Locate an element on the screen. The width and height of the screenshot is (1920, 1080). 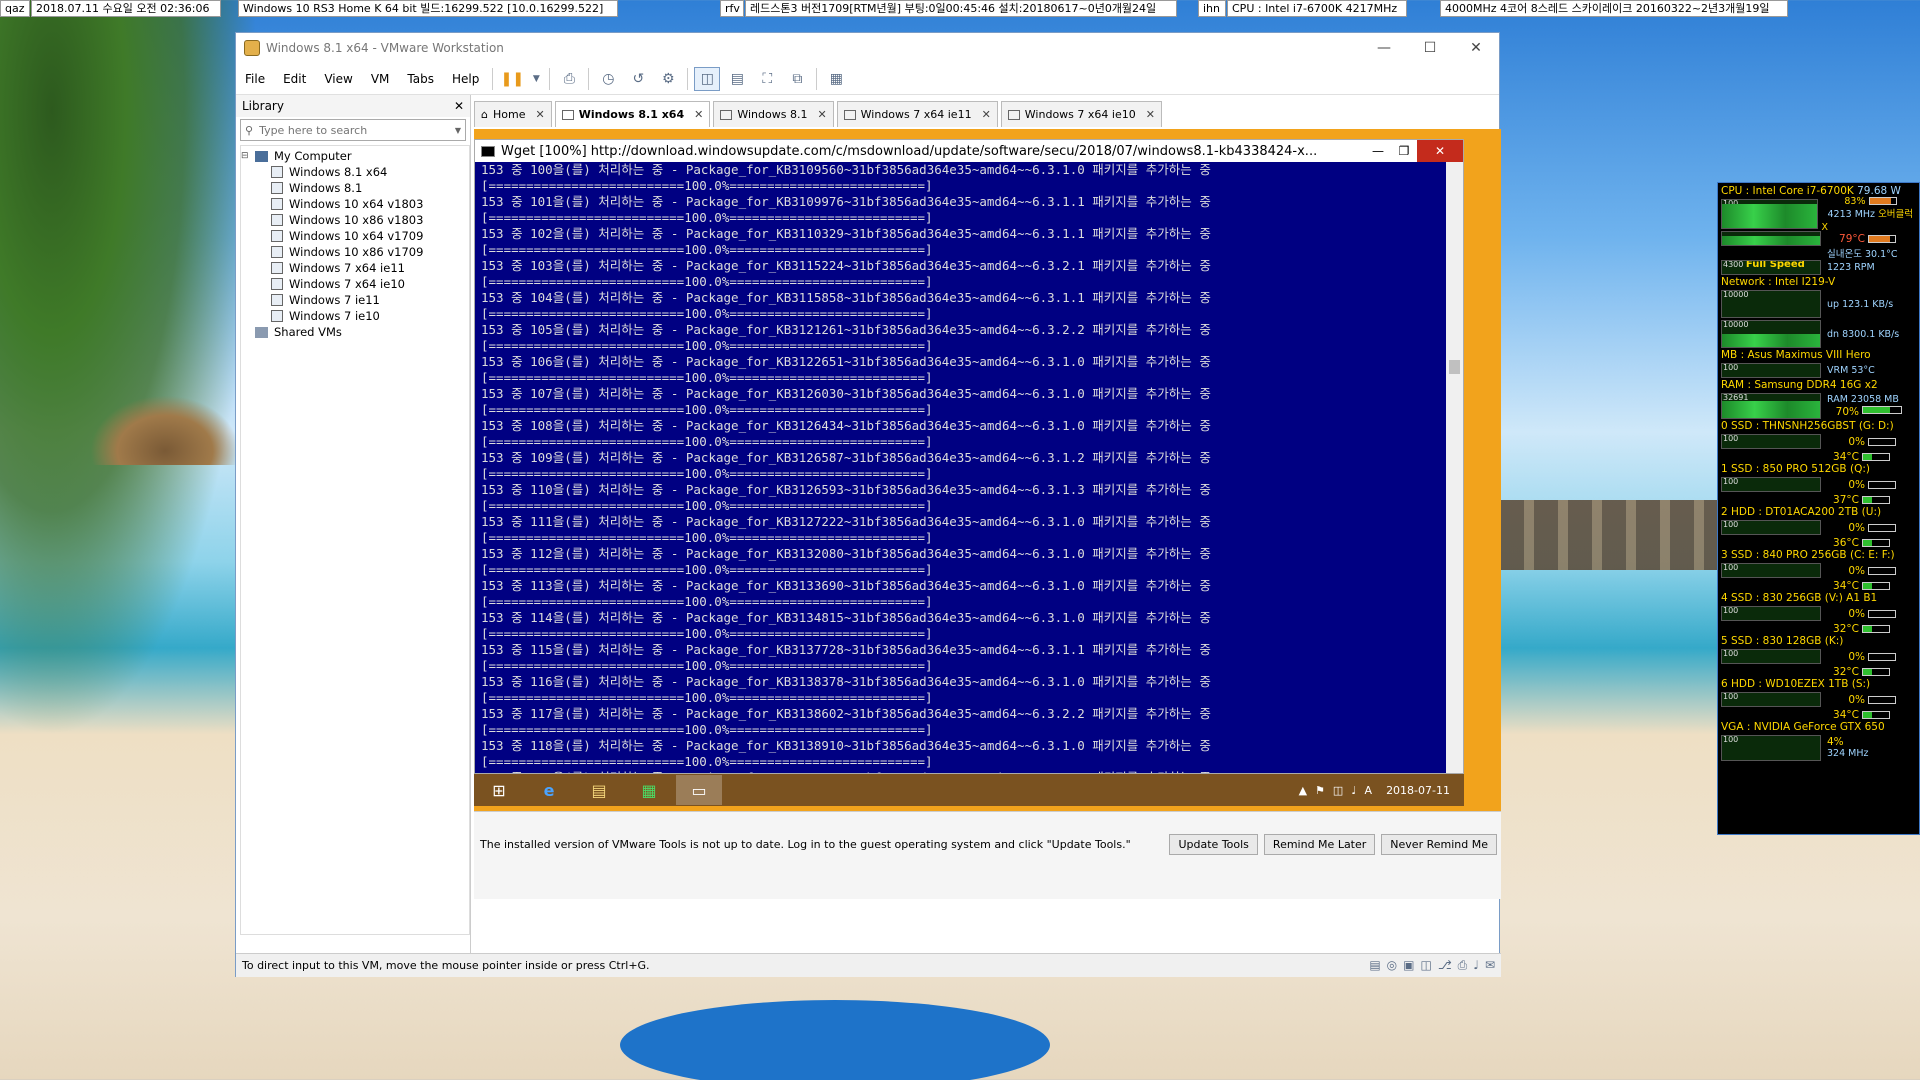
cd-dvd-icon: ◎ is located at coordinates (1392, 965).